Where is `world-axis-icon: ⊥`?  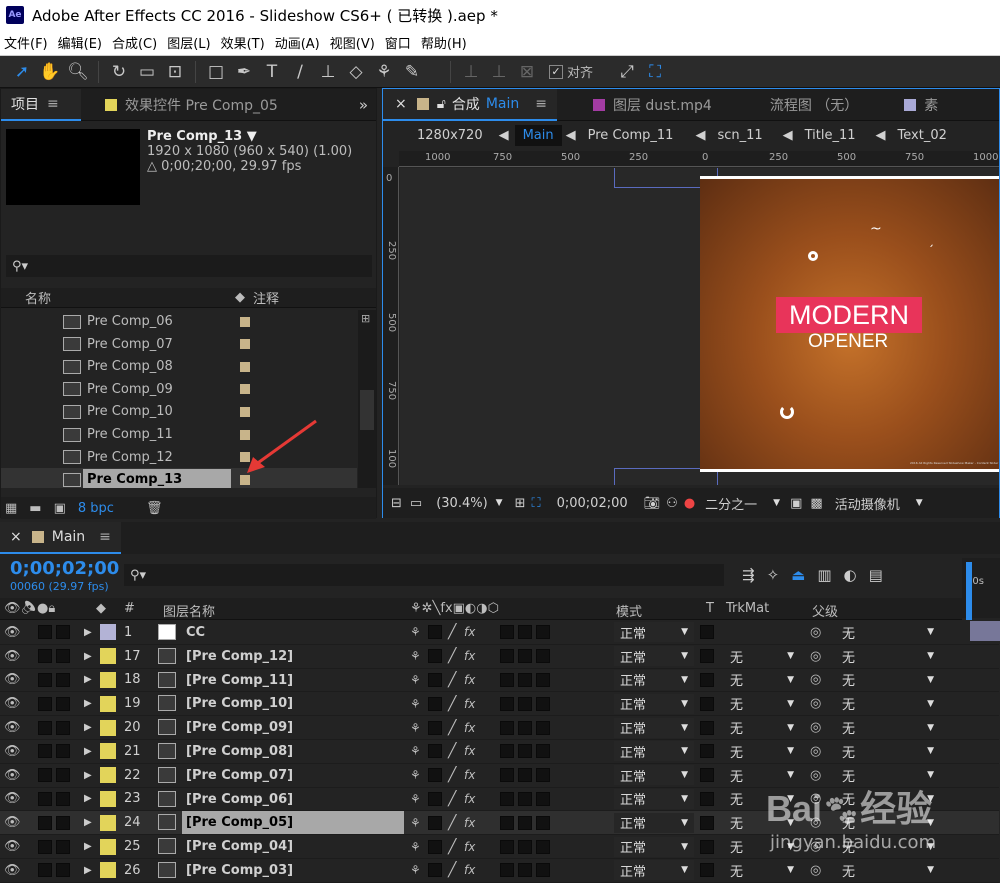 world-axis-icon: ⊥ is located at coordinates (499, 72).